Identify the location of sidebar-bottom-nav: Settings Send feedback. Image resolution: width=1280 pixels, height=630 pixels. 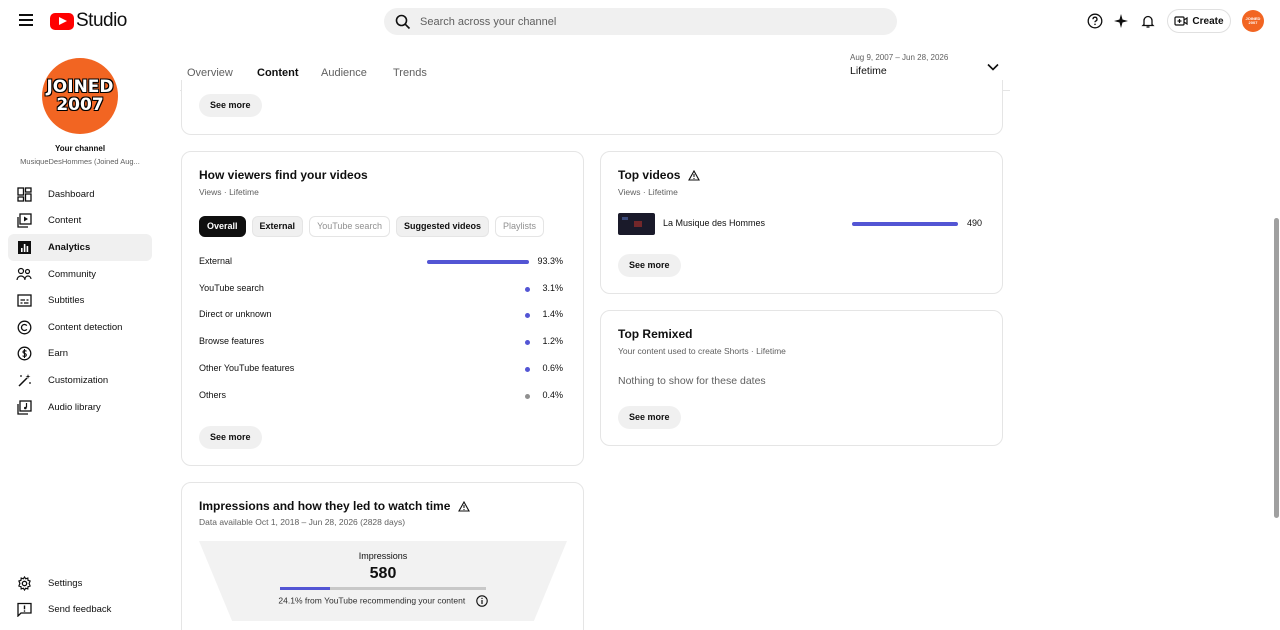
(80, 596).